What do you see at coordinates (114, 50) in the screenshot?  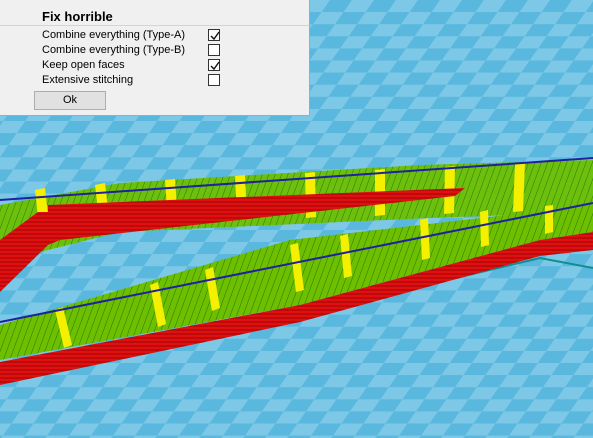 I see `option-label-combine-type-b: Combine everything (Type-B)` at bounding box center [114, 50].